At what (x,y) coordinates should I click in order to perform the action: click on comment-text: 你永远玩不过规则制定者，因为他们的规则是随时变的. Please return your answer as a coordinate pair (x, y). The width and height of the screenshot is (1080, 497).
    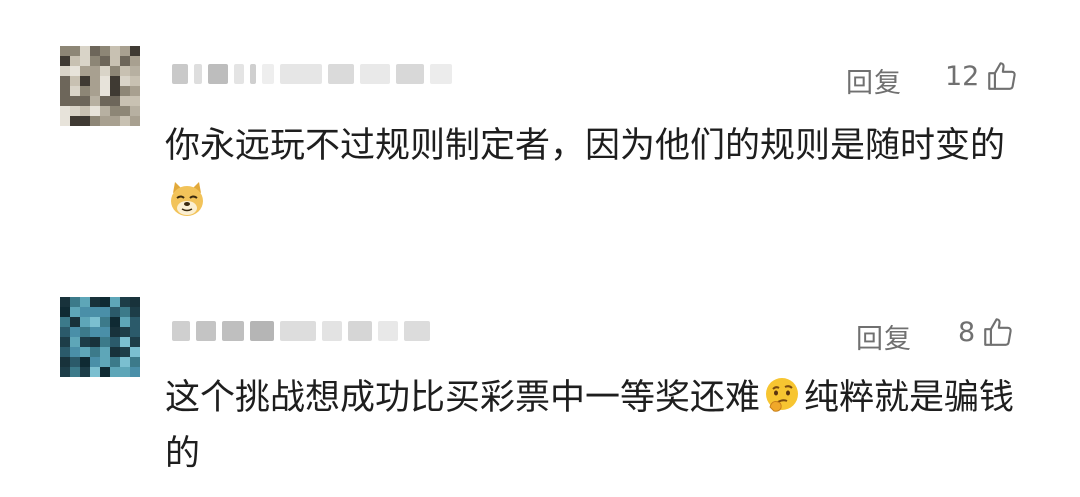
    Looking at the image, I should click on (585, 146).